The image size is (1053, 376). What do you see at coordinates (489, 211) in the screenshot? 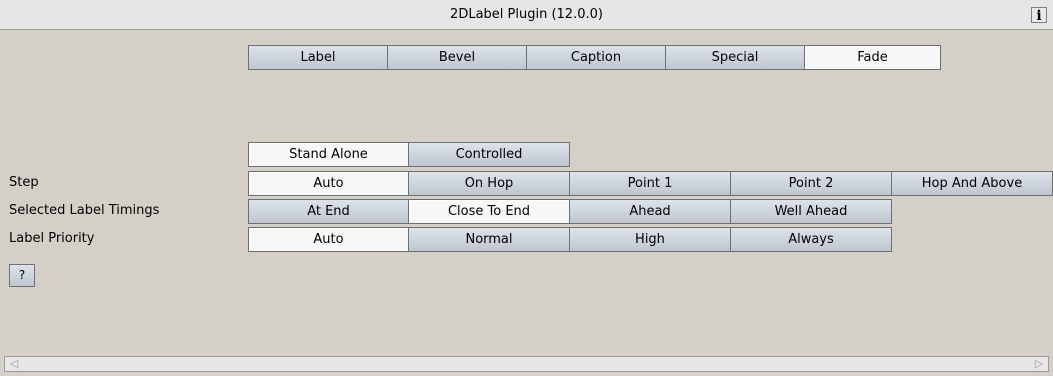
I see `timing-close-to-end-button: Close To End` at bounding box center [489, 211].